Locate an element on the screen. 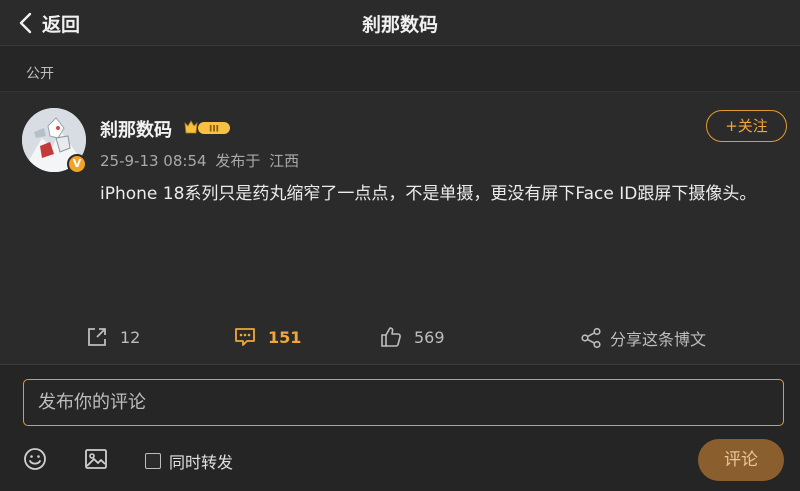 The height and width of the screenshot is (491, 800). post-timestamp: 25-9-13 08:54 is located at coordinates (153, 161).